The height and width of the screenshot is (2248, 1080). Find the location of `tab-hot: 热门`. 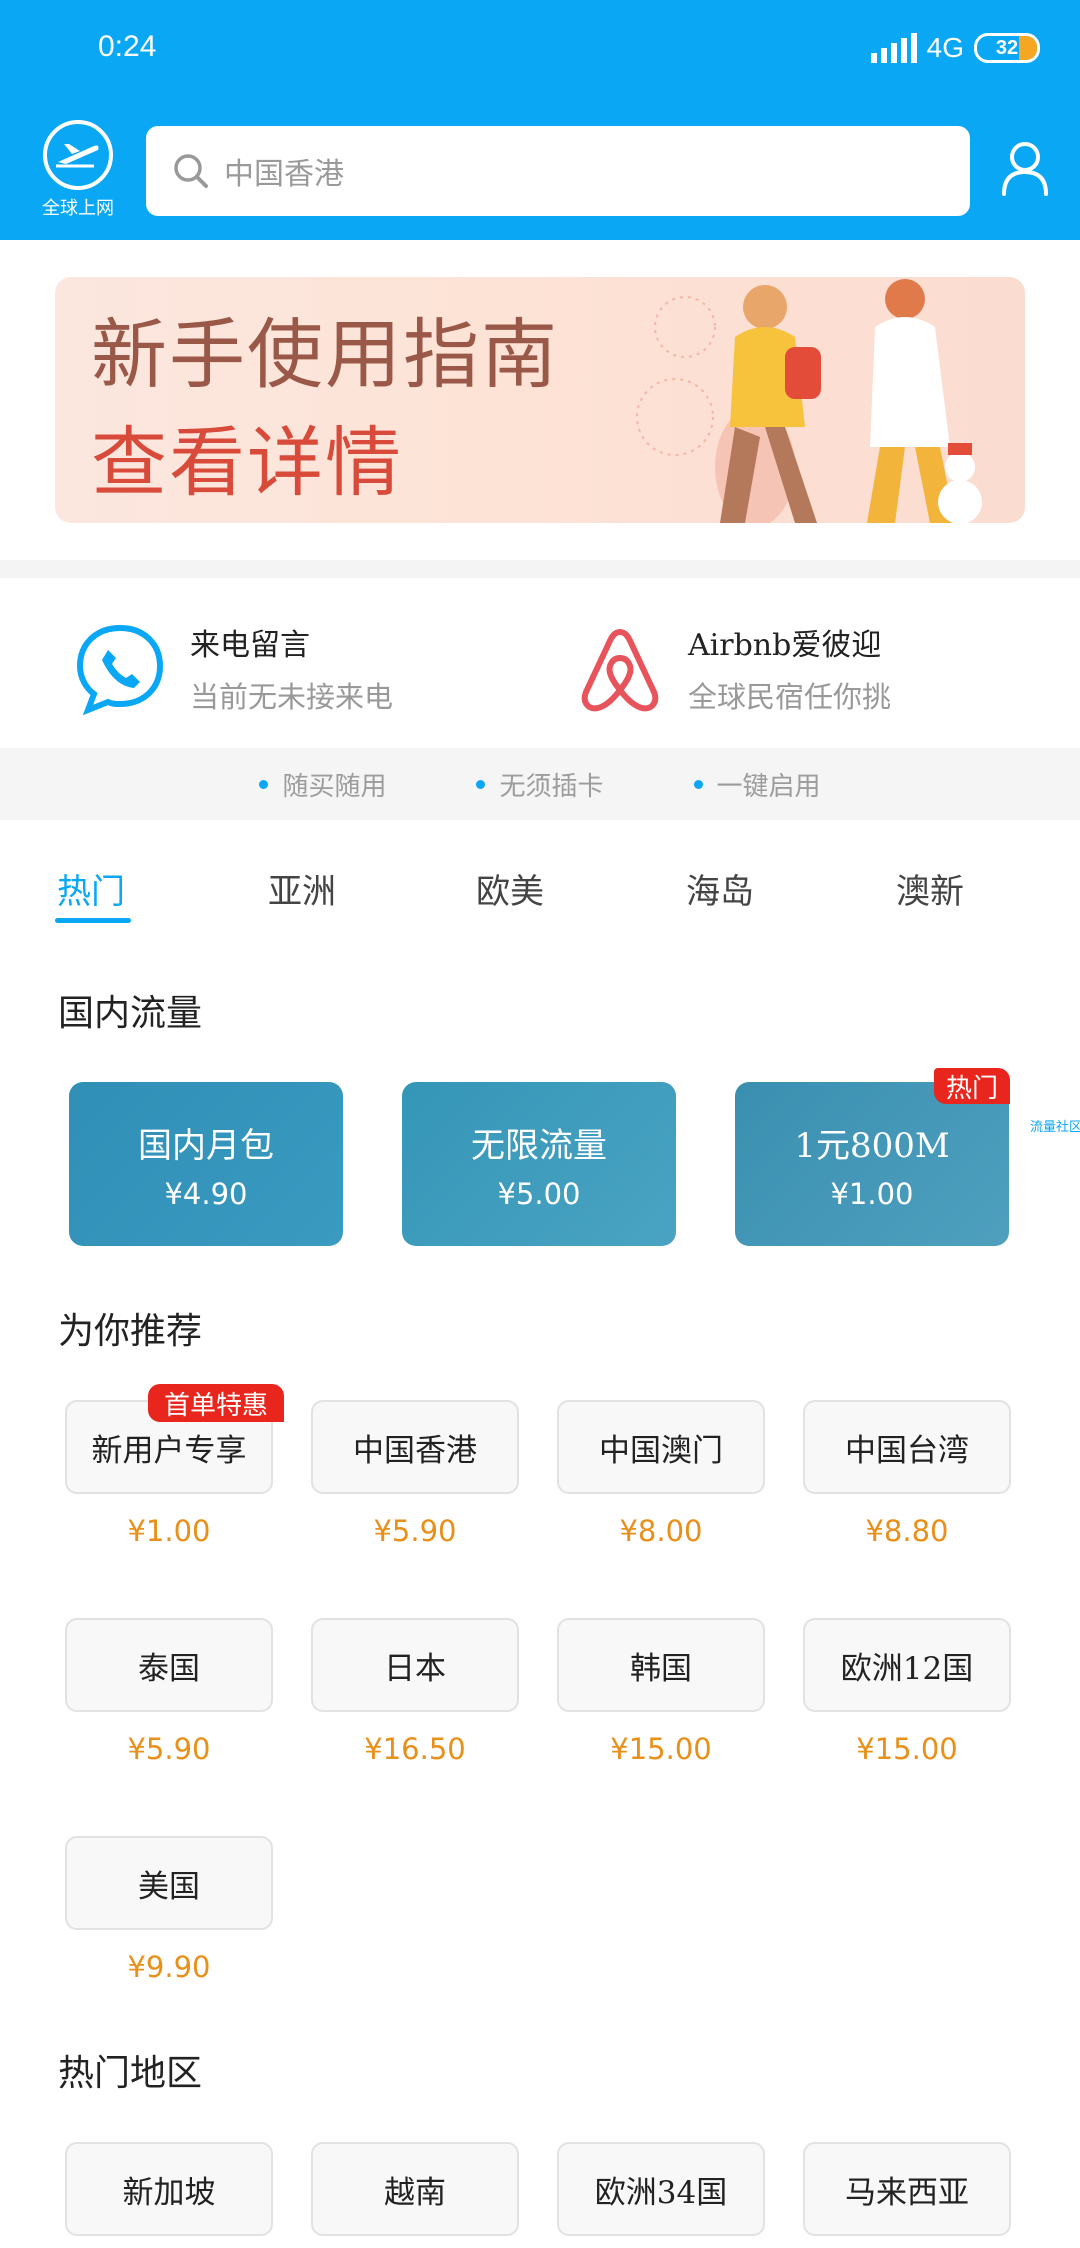

tab-hot: 热门 is located at coordinates (91, 888).